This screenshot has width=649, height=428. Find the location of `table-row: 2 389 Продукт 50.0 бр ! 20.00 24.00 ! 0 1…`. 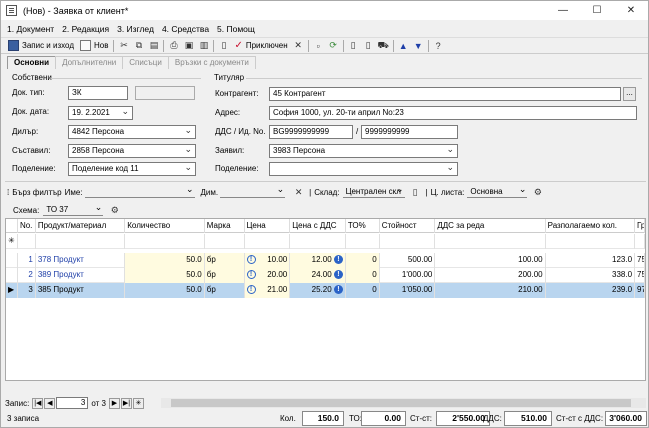

table-row: 2 389 Продукт 50.0 бр ! 20.00 24.00 ! 0 1… is located at coordinates (325, 275).